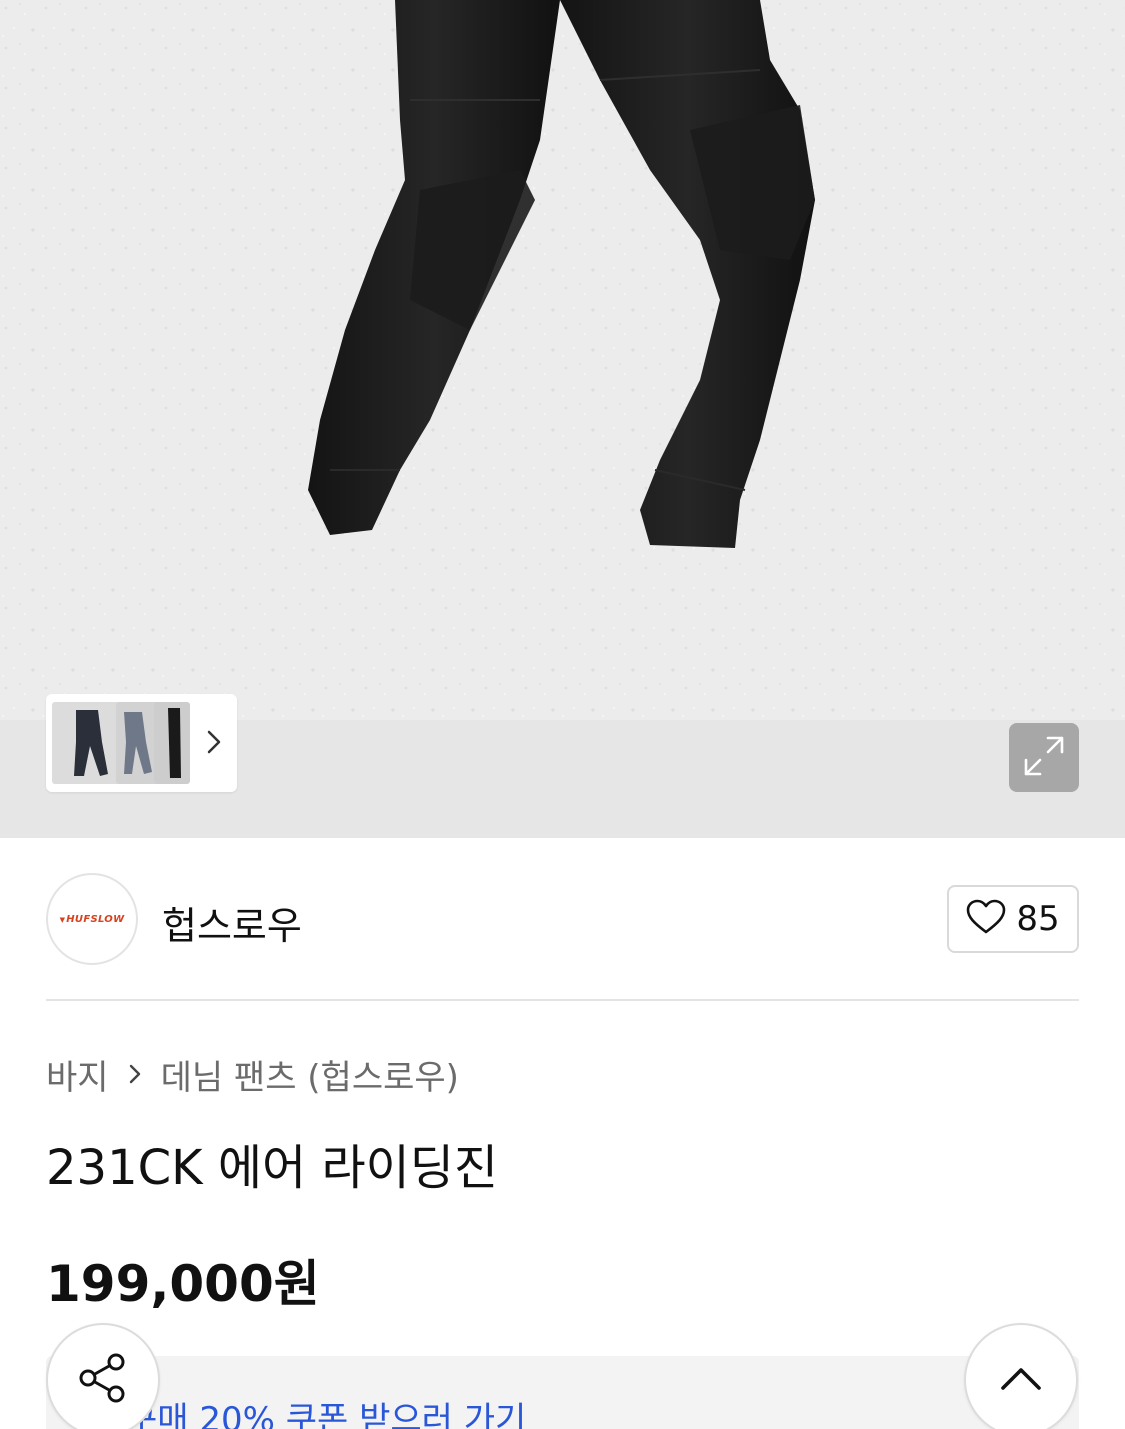 The height and width of the screenshot is (1429, 1125). Describe the element at coordinates (562, 1392) in the screenshot. I see `coupon-banner: 구매 20% 쿠폰 받으러 가기` at that location.